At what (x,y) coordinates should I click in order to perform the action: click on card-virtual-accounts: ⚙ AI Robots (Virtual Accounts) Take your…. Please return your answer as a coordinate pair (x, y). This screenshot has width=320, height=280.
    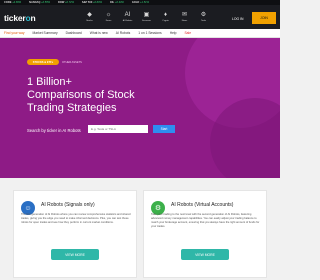
    Looking at the image, I should click on (205, 234).